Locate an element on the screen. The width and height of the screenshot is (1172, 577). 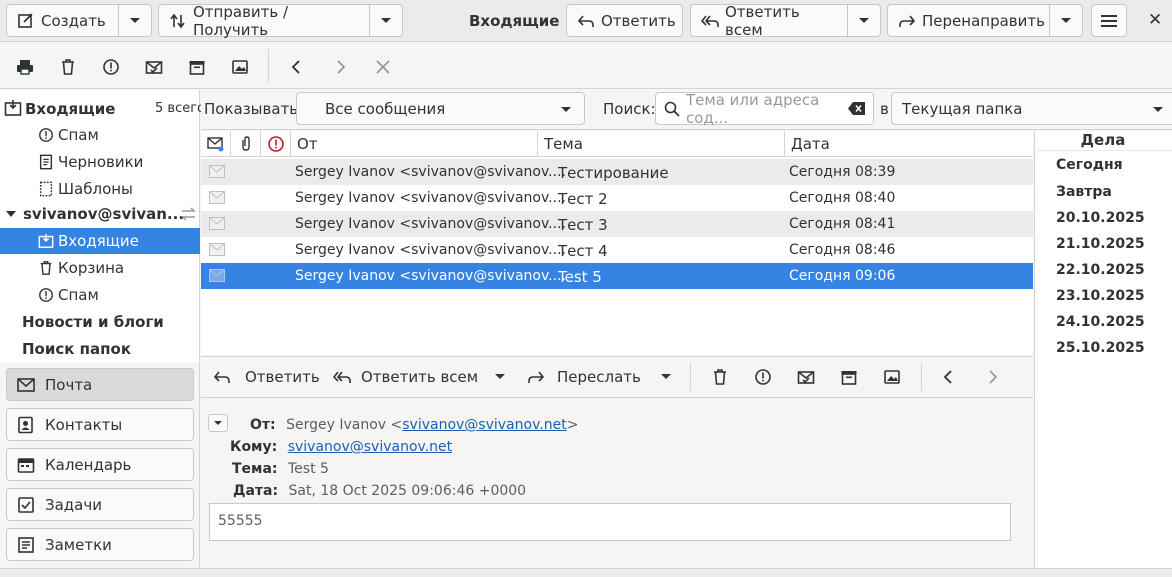
to-email-link: svivanov@svivanov.net is located at coordinates (370, 447).